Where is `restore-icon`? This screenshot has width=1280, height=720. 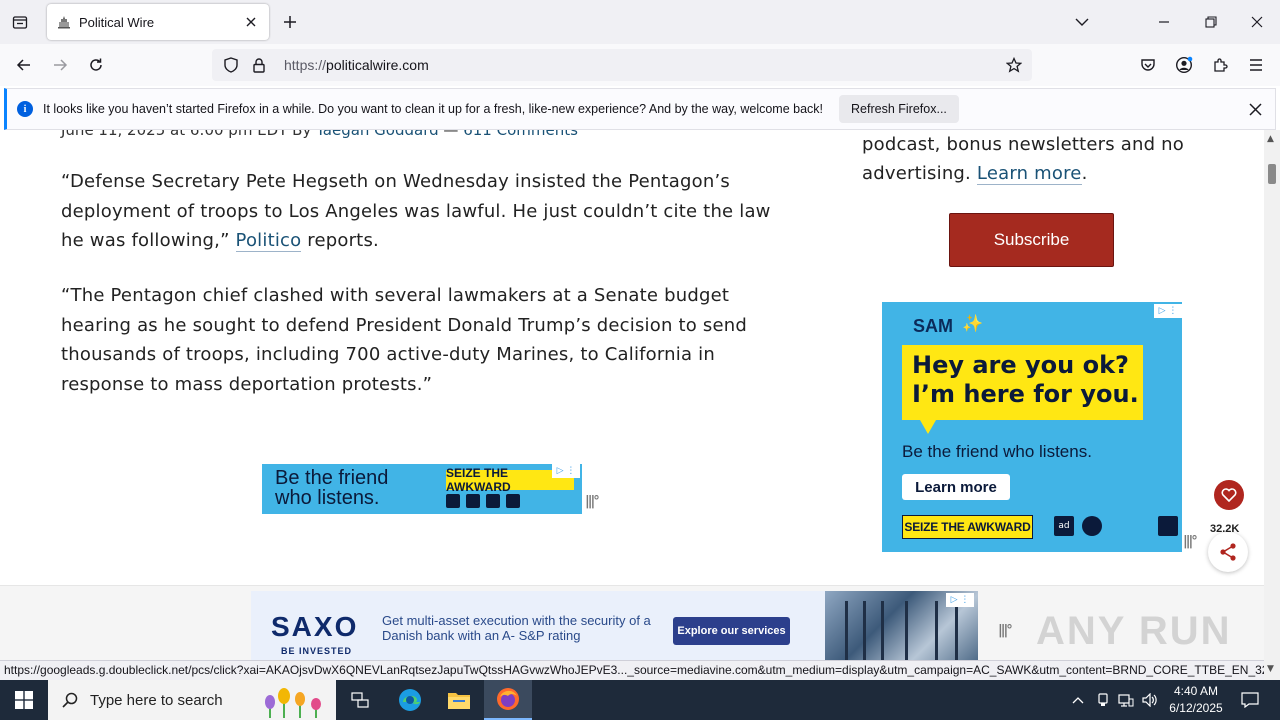
restore-icon is located at coordinates (1211, 22).